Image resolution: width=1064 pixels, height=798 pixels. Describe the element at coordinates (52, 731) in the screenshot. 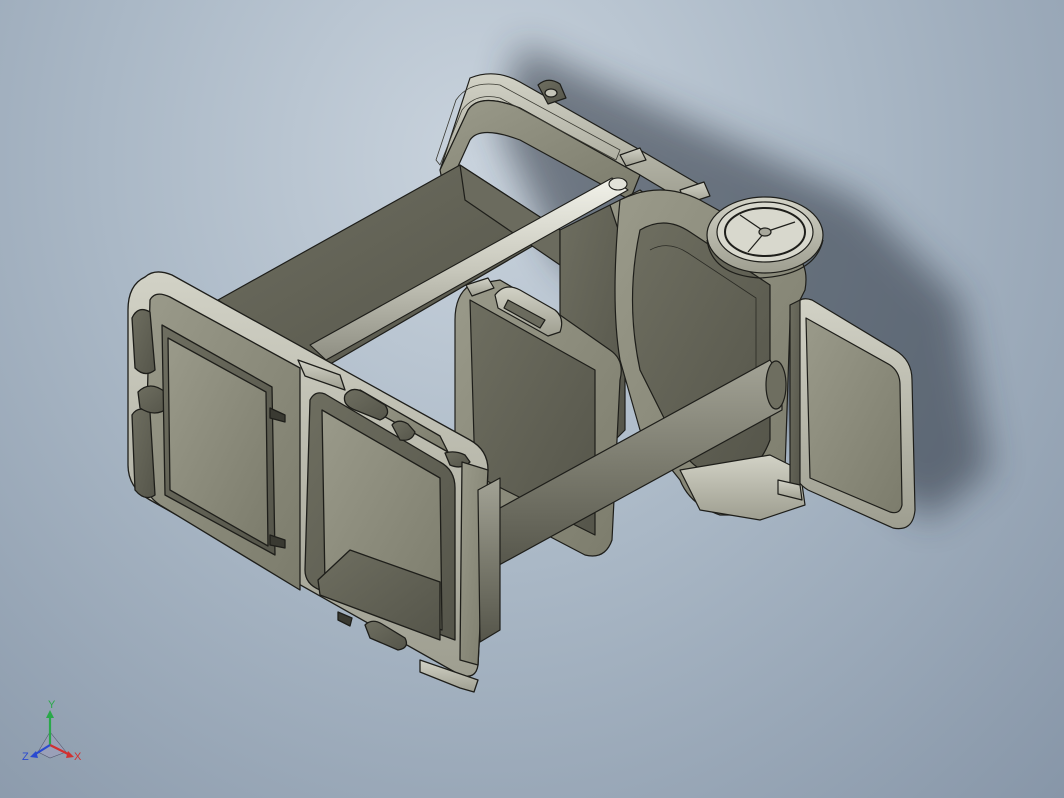

I see `coordinate-triad-icon: Y X Z` at that location.